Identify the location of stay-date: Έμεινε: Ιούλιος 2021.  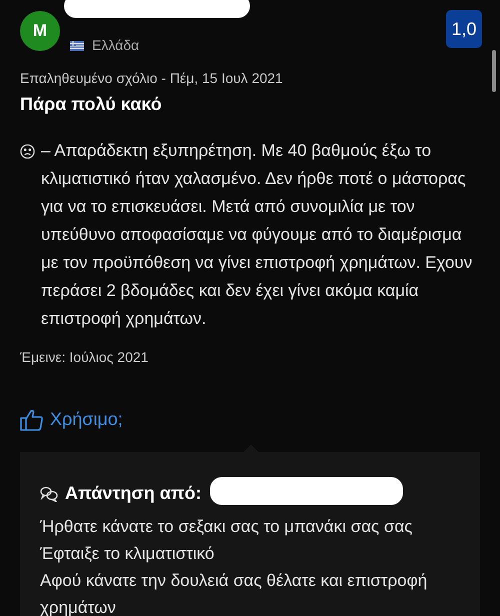
(85, 357).